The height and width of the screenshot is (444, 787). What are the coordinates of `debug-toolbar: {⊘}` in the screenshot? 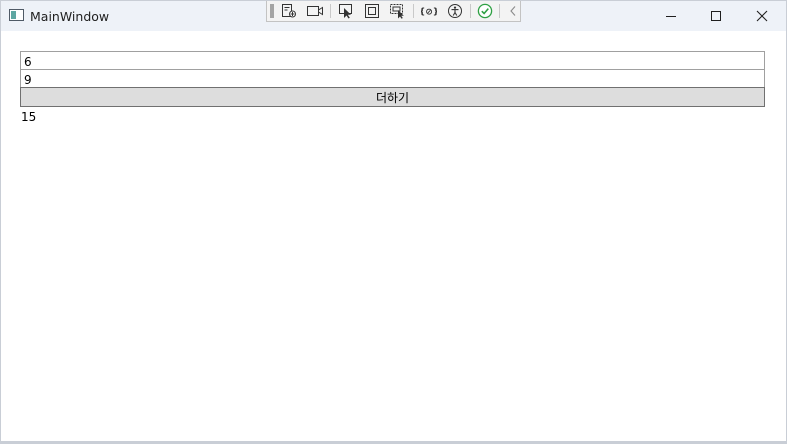 It's located at (393, 11).